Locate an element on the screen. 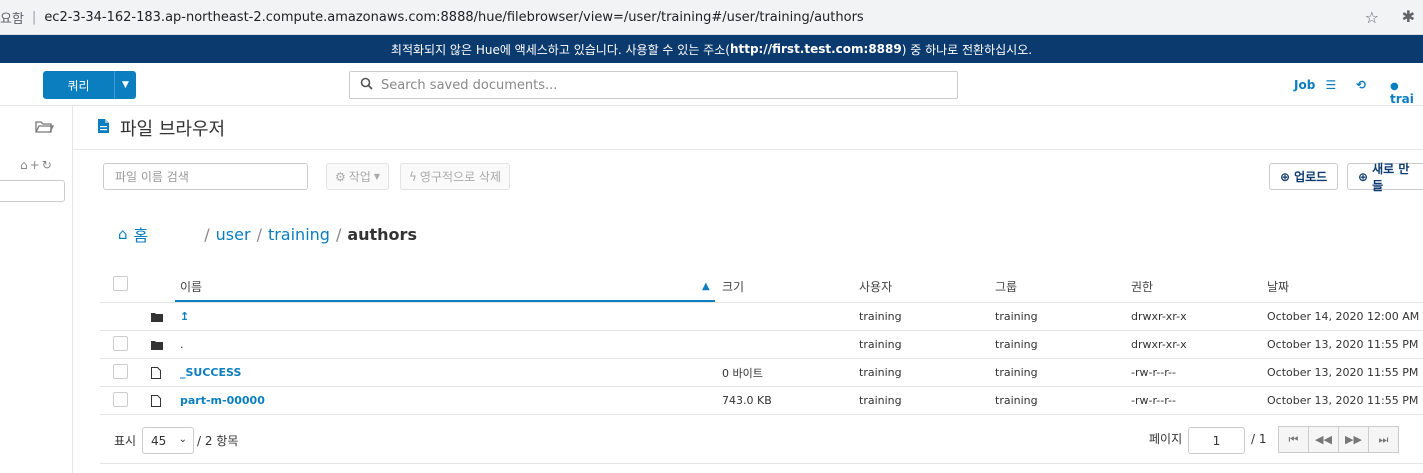 The height and width of the screenshot is (473, 1423). page-total: / 1 is located at coordinates (1259, 439).